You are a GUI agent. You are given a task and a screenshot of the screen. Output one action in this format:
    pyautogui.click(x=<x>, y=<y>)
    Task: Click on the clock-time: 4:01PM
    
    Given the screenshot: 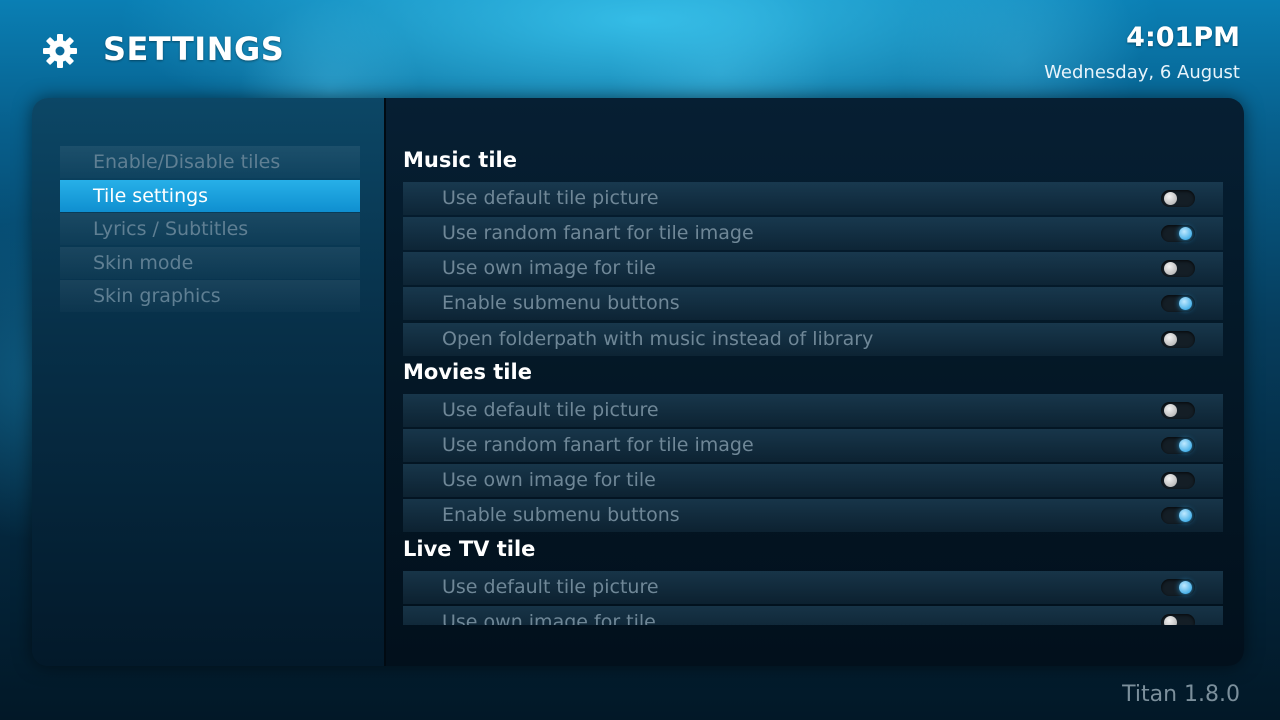 What is the action you would take?
    pyautogui.click(x=1183, y=37)
    